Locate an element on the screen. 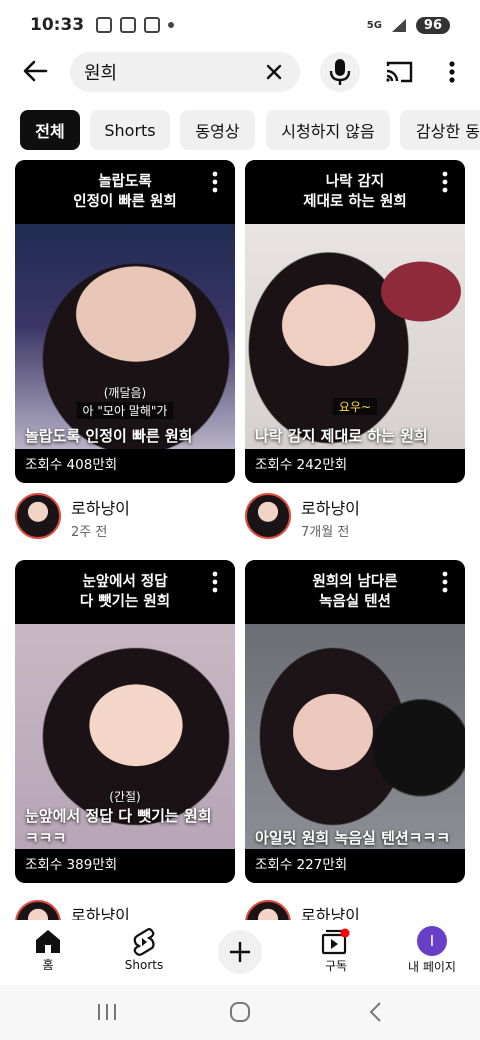 This screenshot has height=1040, width=480. voicemail-icon is located at coordinates (128, 25).